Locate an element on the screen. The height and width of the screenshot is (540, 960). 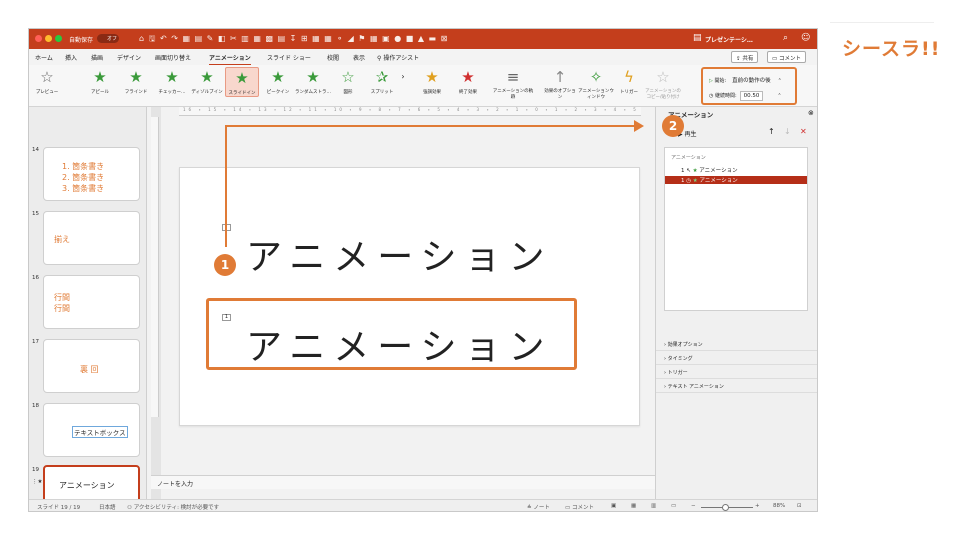
slide-thumbnail-16: 行間 行間 is located at coordinates (91, 302).